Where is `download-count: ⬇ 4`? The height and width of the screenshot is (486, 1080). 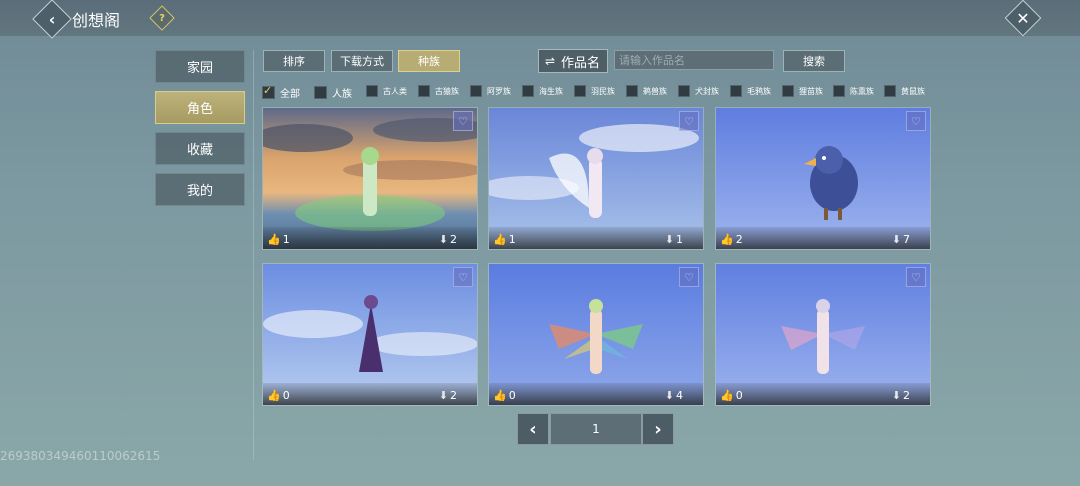
download-count: ⬇ 4 is located at coordinates (674, 395).